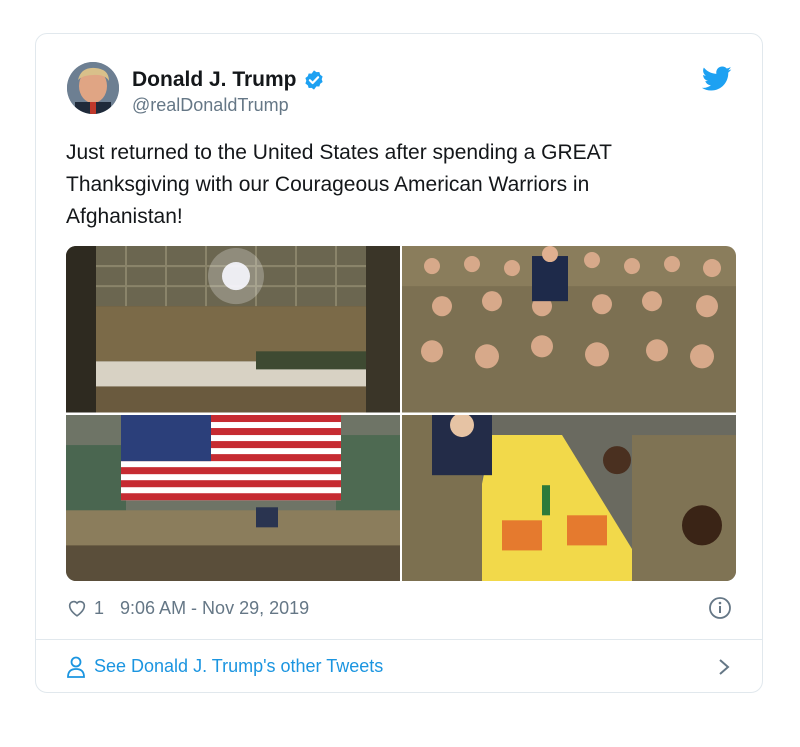 This screenshot has height=747, width=800. What do you see at coordinates (210, 105) in the screenshot?
I see `author-handle: @realDonaldTrump` at bounding box center [210, 105].